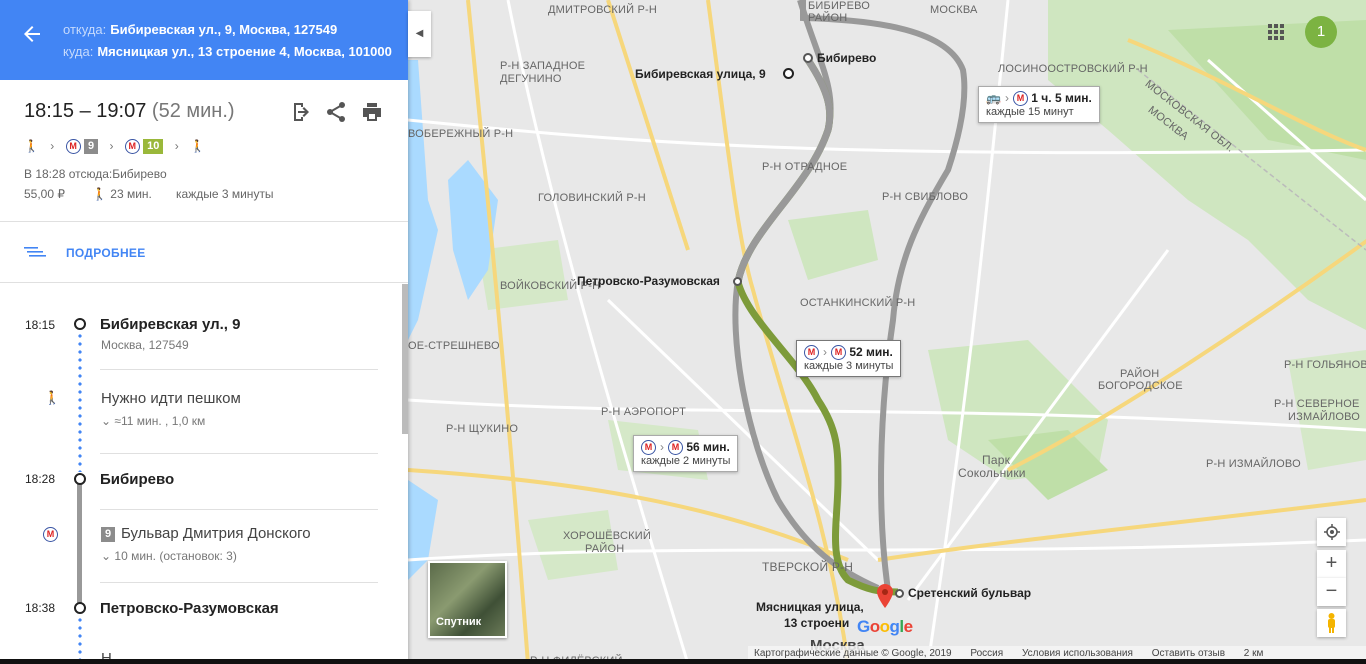  What do you see at coordinates (986, 653) in the screenshot?
I see `country-link: Россия` at bounding box center [986, 653].